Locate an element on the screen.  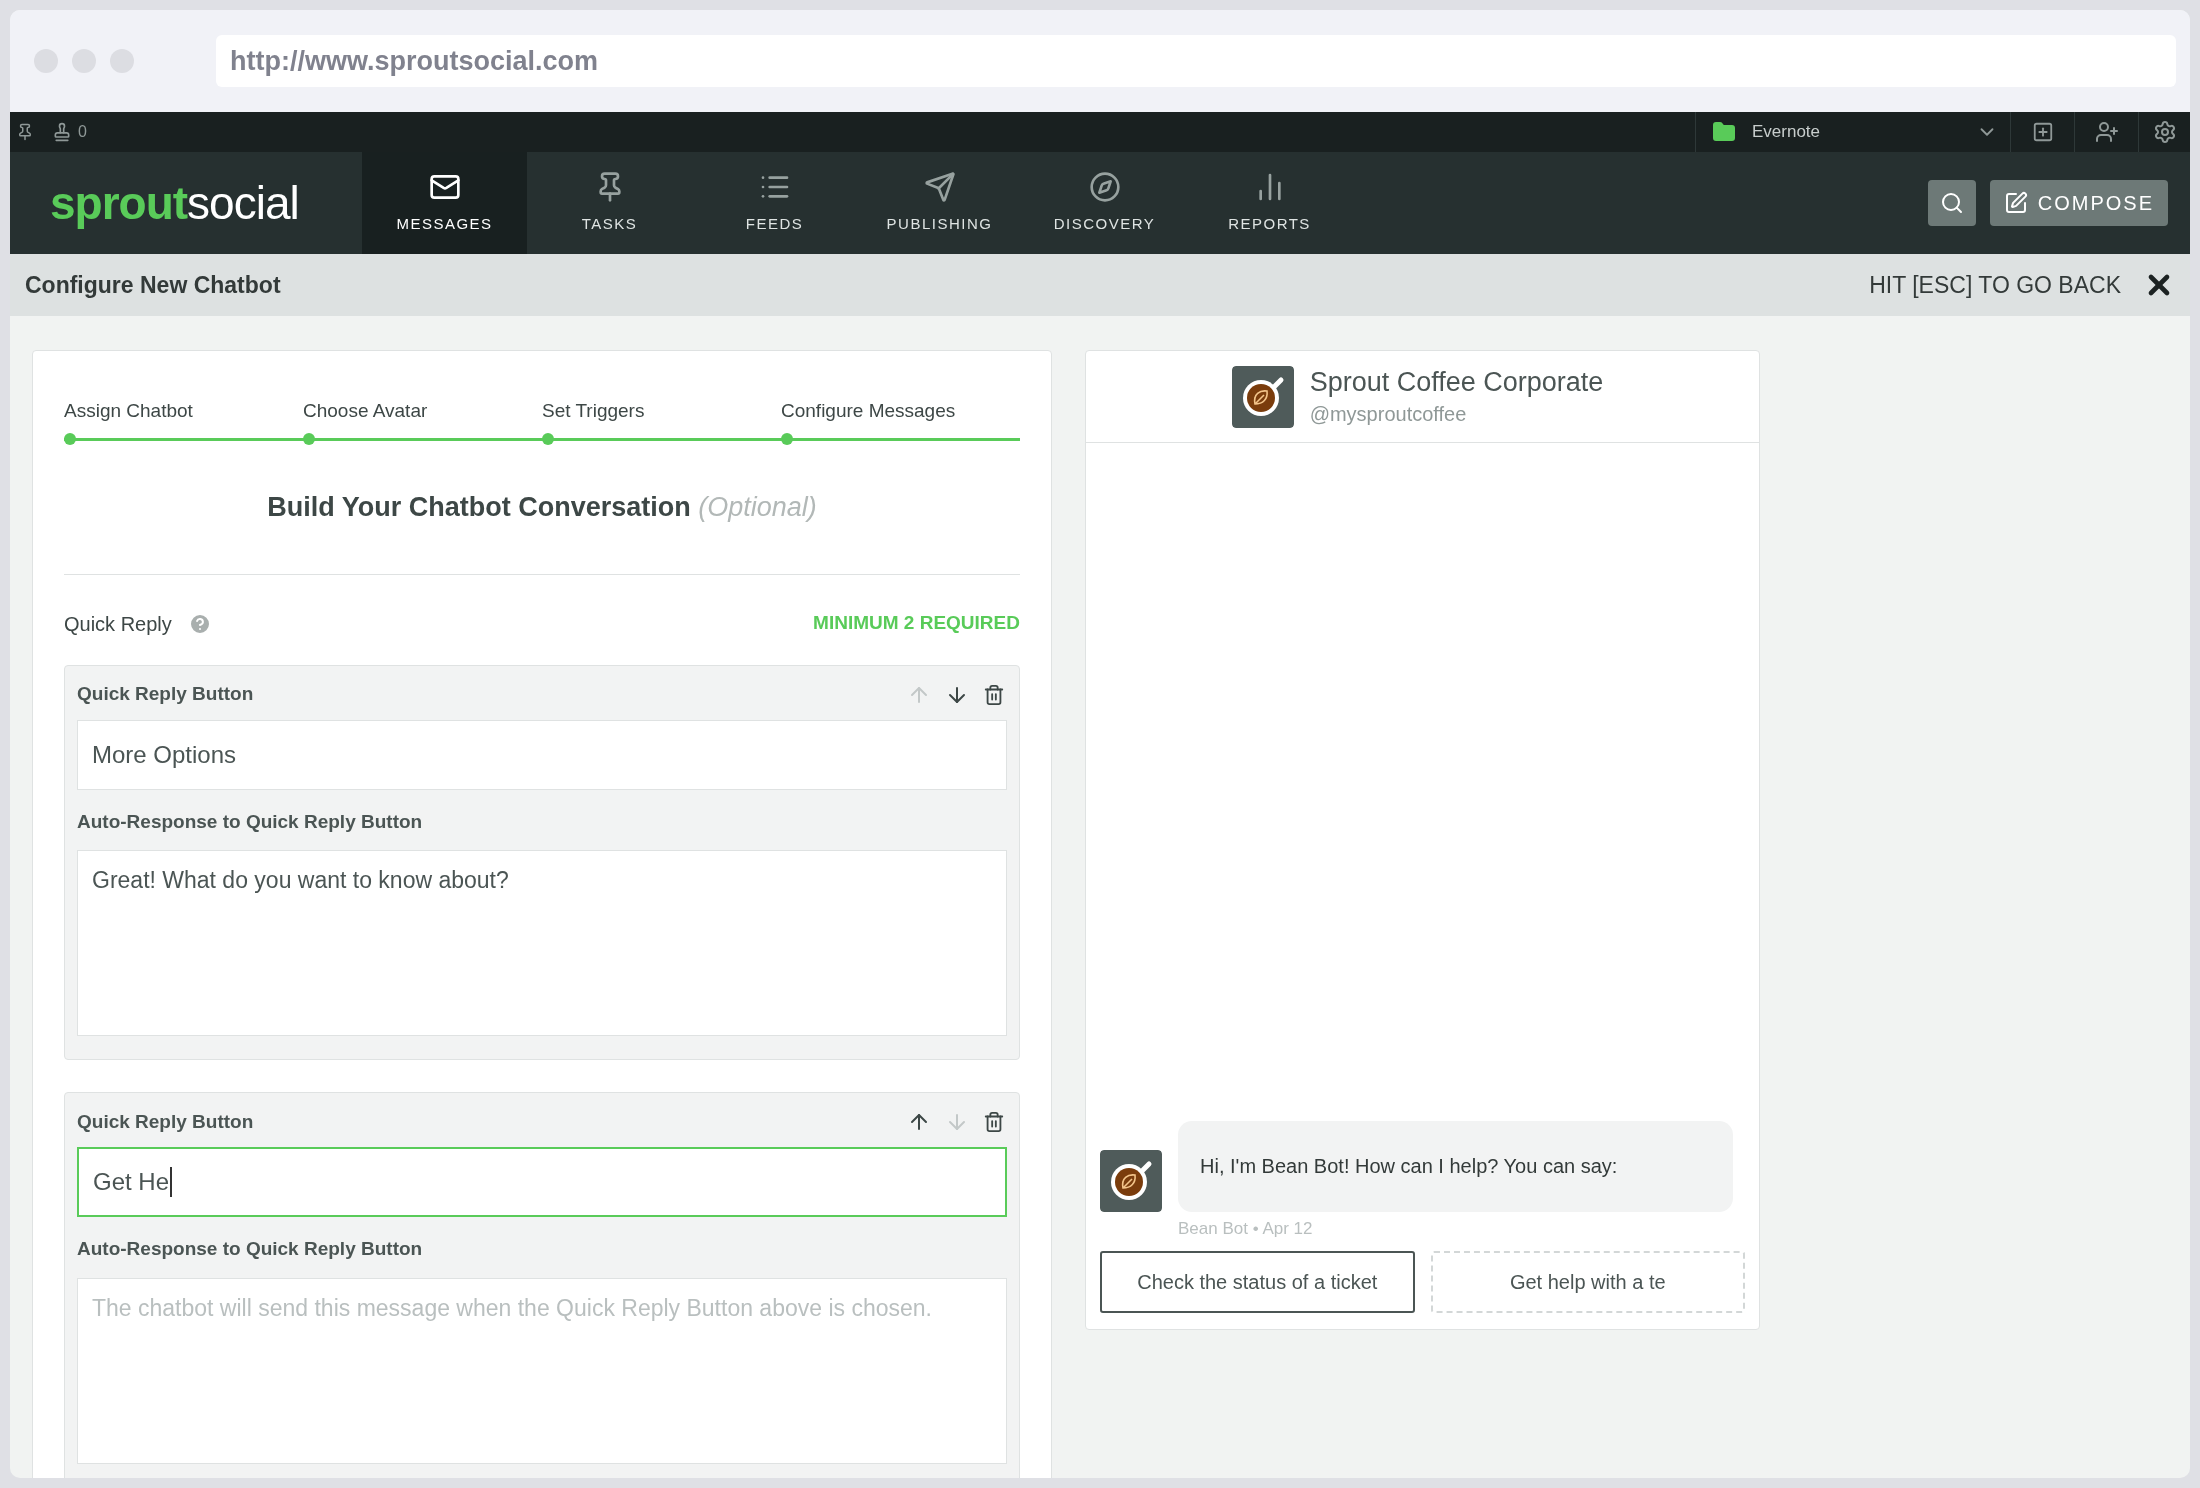
quick-reply-label: Quick Reply is located at coordinates (118, 624).